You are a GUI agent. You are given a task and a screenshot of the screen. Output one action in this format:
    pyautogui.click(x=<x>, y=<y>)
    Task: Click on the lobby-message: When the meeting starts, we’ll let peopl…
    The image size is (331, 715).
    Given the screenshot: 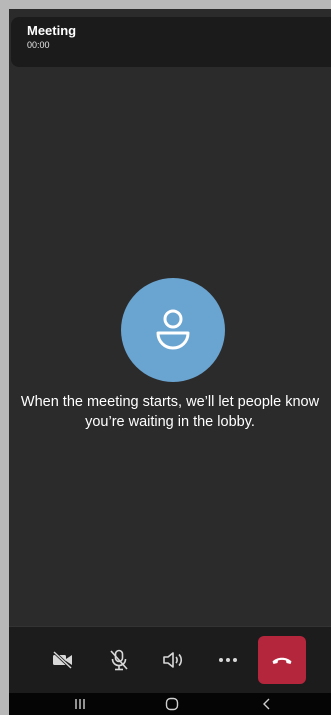 What is the action you would take?
    pyautogui.click(x=170, y=412)
    